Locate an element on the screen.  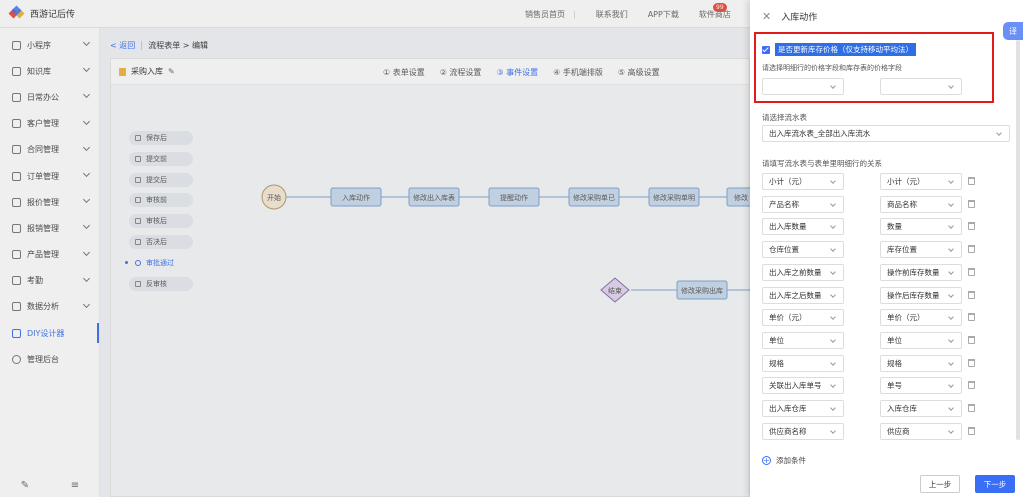
relation-right-select: 供应商 is located at coordinates (921, 431).